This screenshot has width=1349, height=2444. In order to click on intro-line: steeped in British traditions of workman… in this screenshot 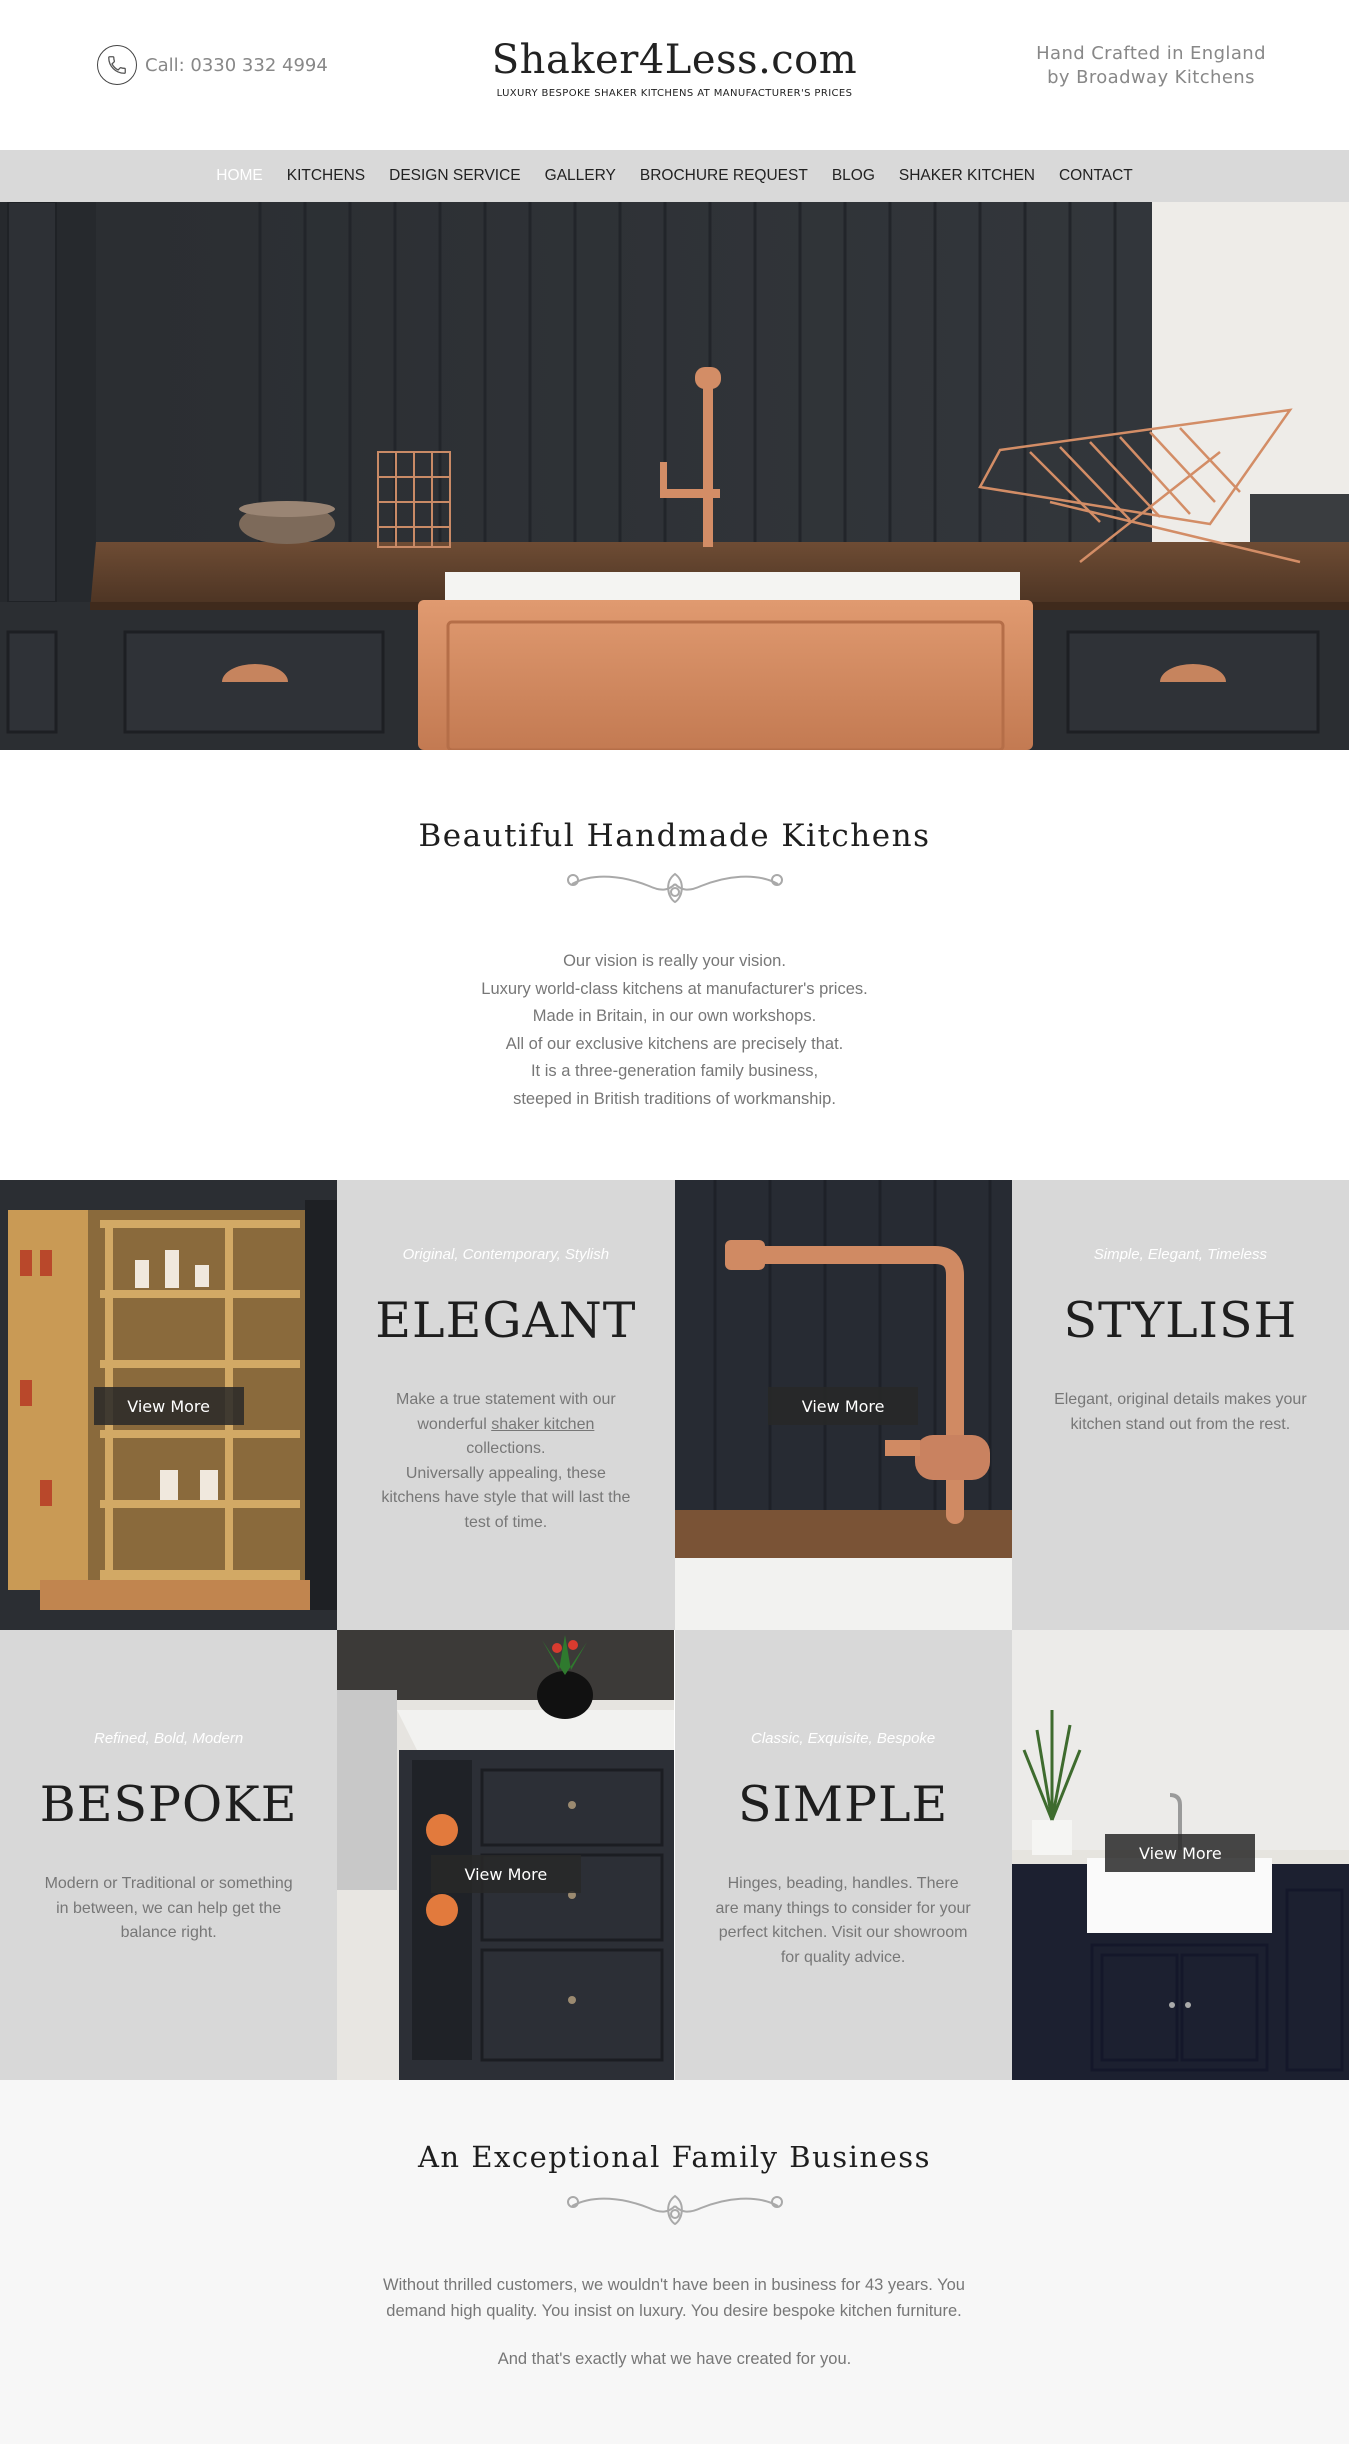, I will do `click(674, 1098)`.